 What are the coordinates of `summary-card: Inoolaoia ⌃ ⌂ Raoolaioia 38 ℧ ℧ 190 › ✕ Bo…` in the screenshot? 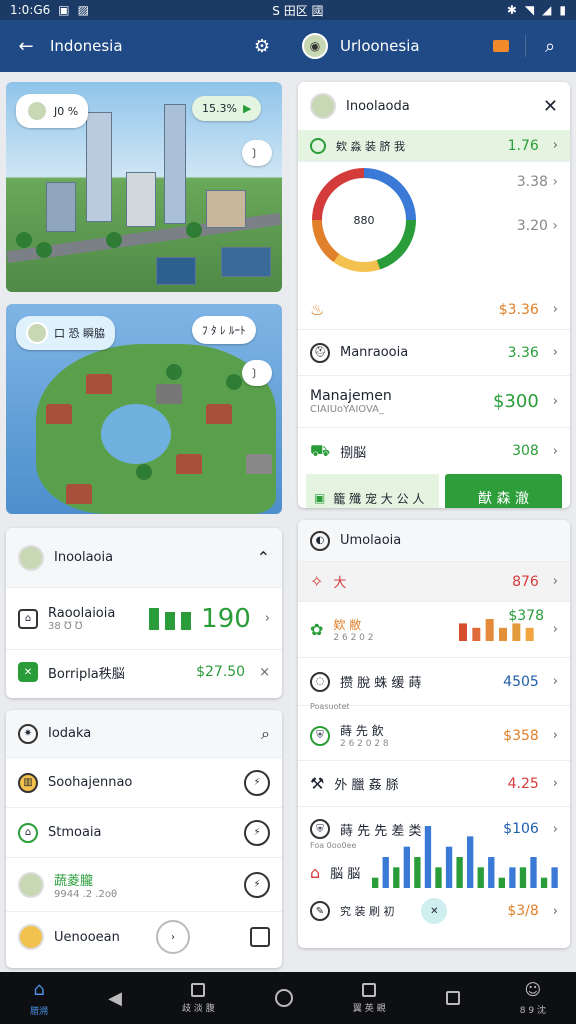 It's located at (144, 613).